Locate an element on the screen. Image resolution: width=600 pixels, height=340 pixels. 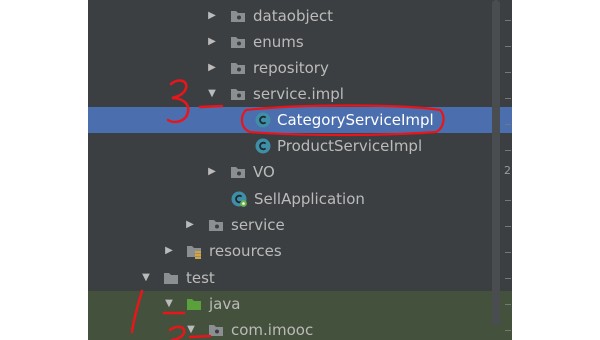
tree-item-resources: ▶ resources is located at coordinates (300, 251).